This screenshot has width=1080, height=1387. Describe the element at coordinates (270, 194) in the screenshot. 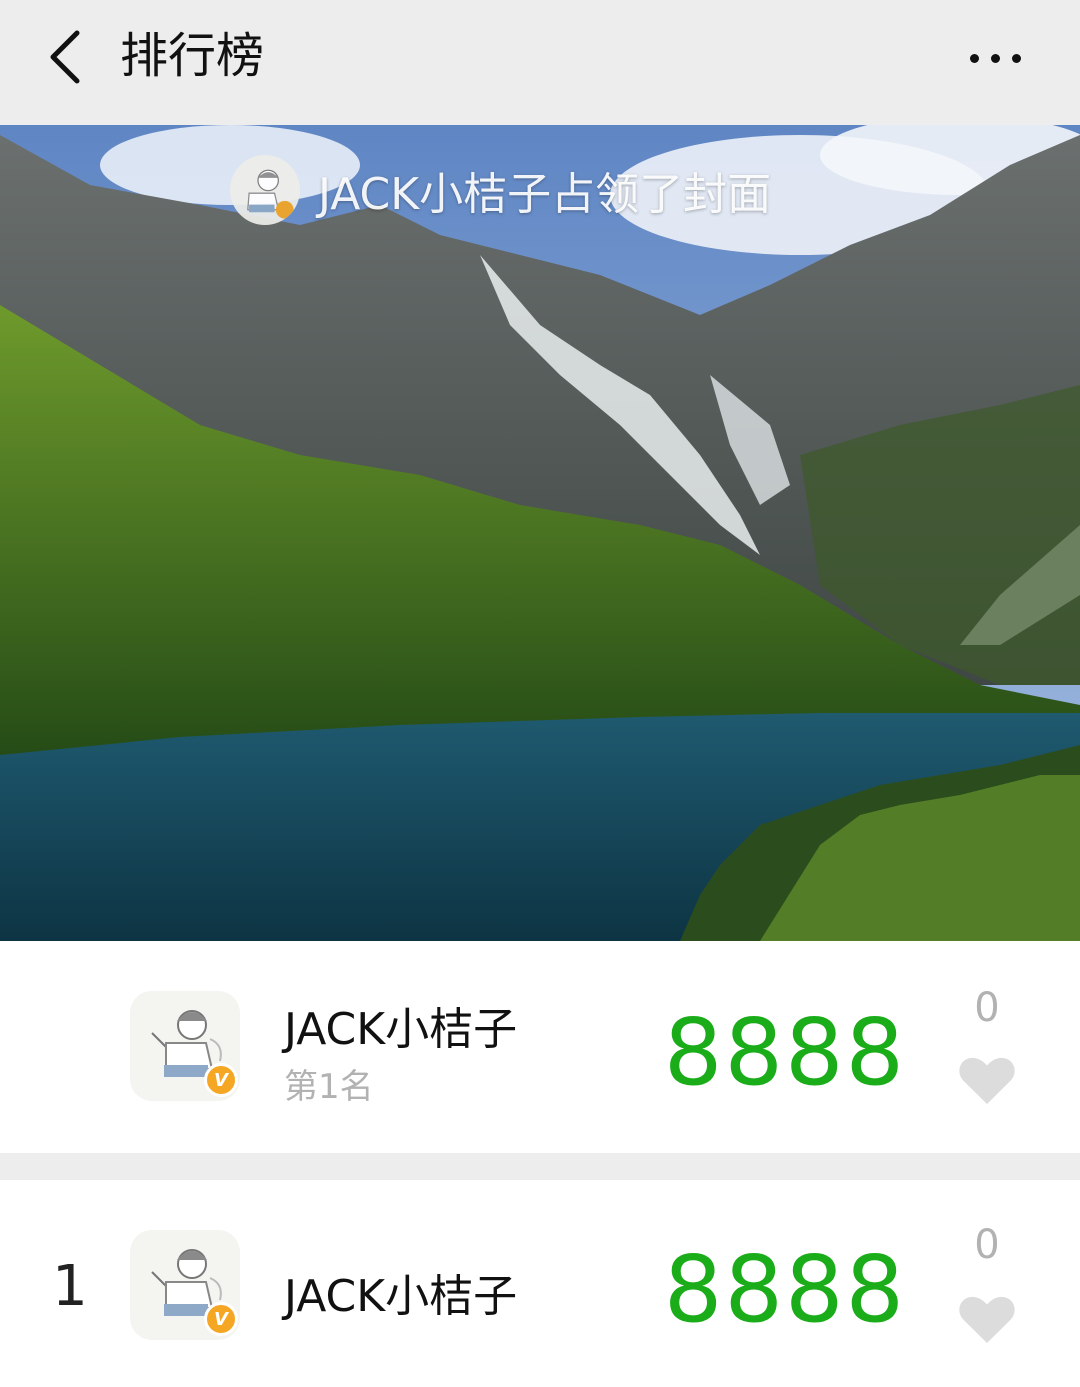

I see `user-avatar-illustration` at that location.